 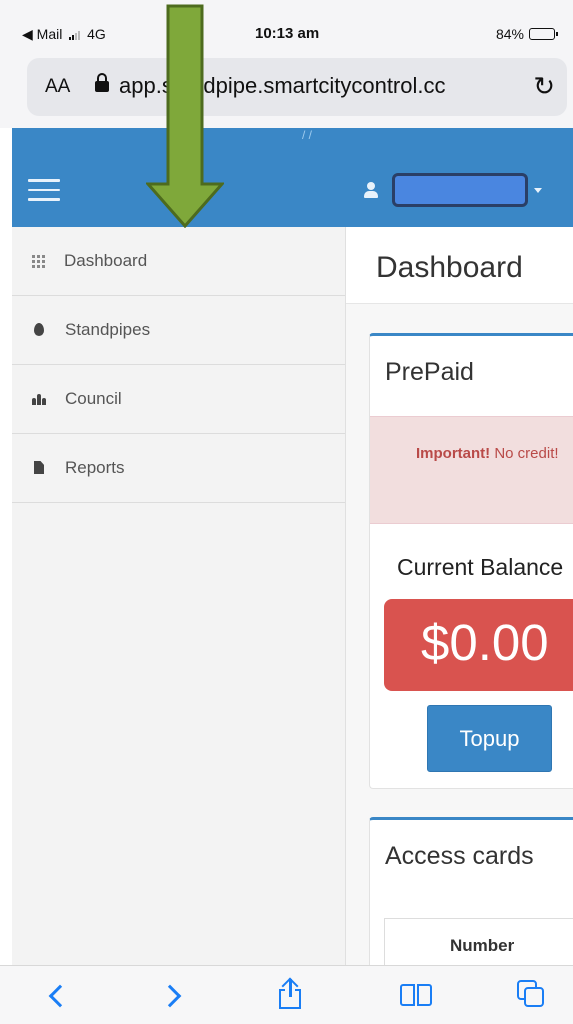 I want to click on user-icon, so click(x=371, y=190).